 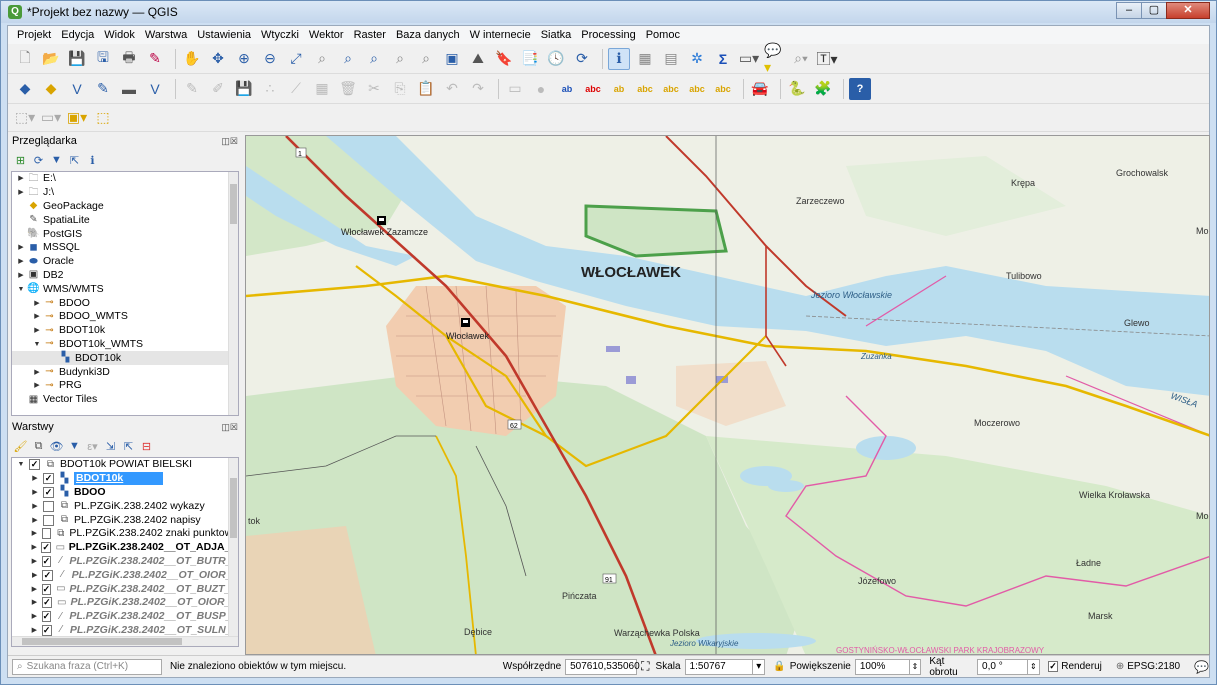 I want to click on menu-widok: Widok, so click(x=119, y=35).